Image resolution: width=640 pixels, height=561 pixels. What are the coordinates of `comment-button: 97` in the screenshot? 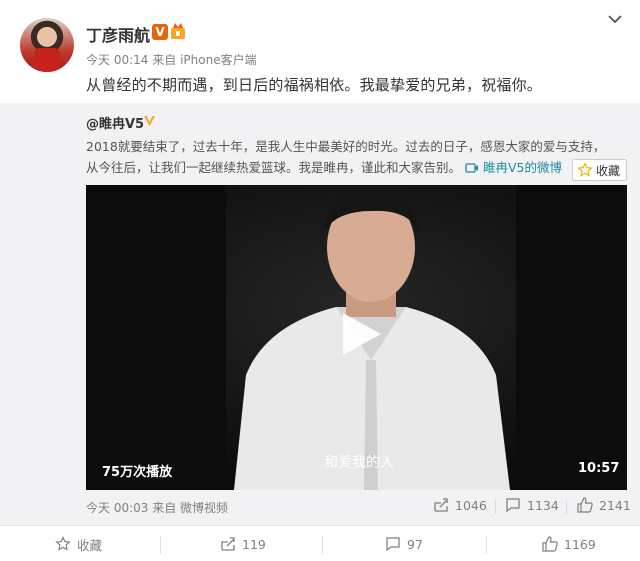 It's located at (404, 543).